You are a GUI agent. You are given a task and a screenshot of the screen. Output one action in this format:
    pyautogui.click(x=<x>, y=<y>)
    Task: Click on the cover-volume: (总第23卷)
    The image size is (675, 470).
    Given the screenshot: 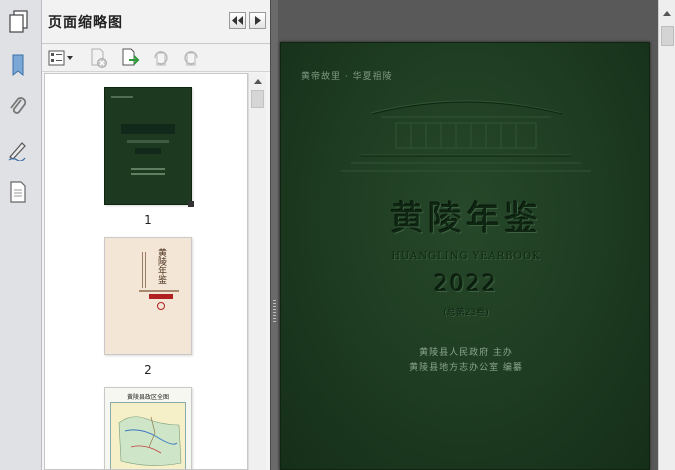 What is the action you would take?
    pyautogui.click(x=466, y=313)
    